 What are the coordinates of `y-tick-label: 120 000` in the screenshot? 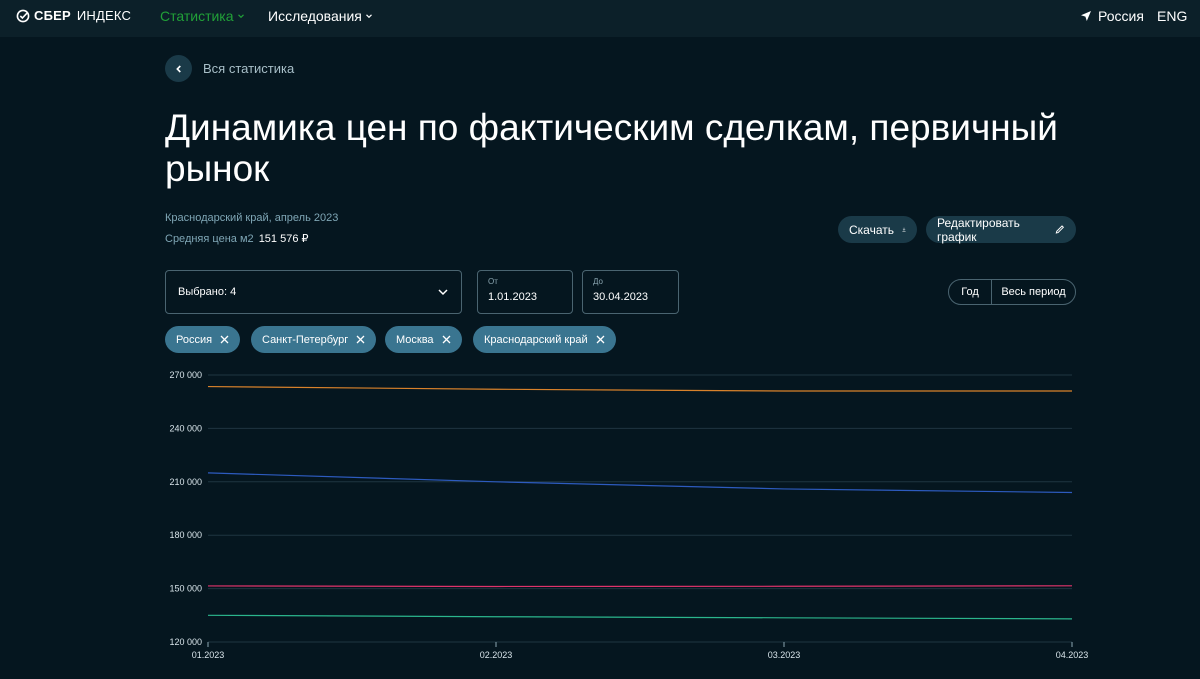 It's located at (185, 642).